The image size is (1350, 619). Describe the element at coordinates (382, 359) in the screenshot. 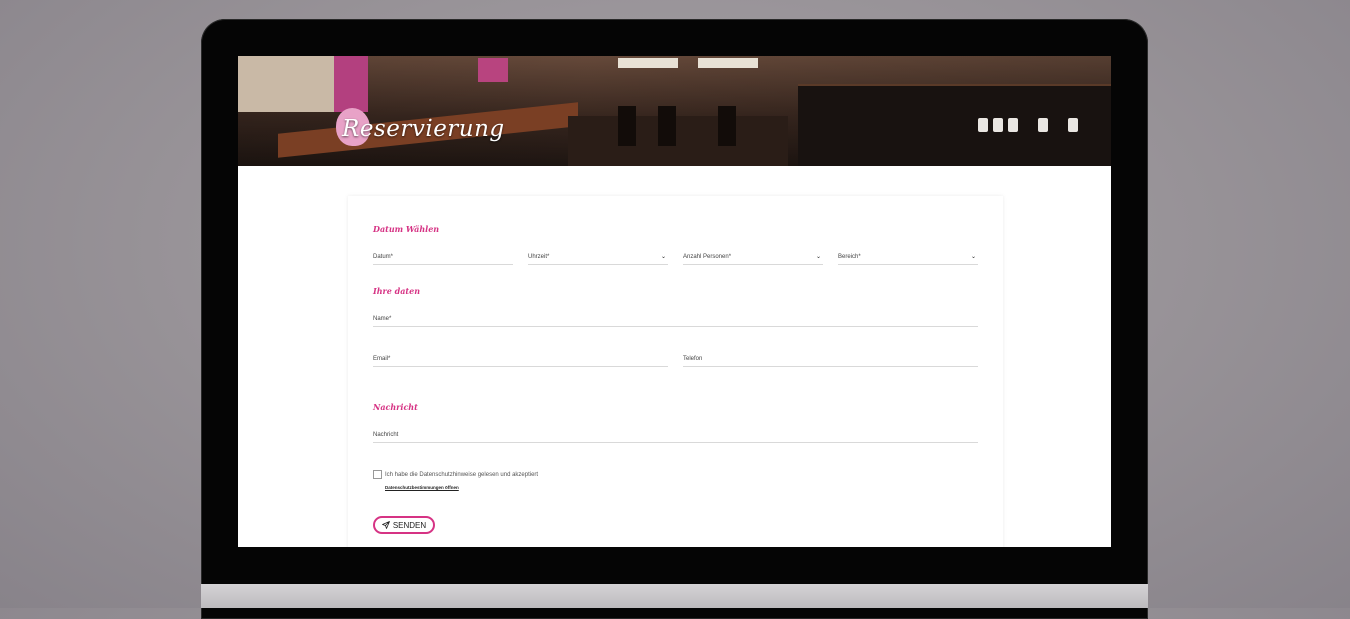

I see `email-label: Email*` at that location.